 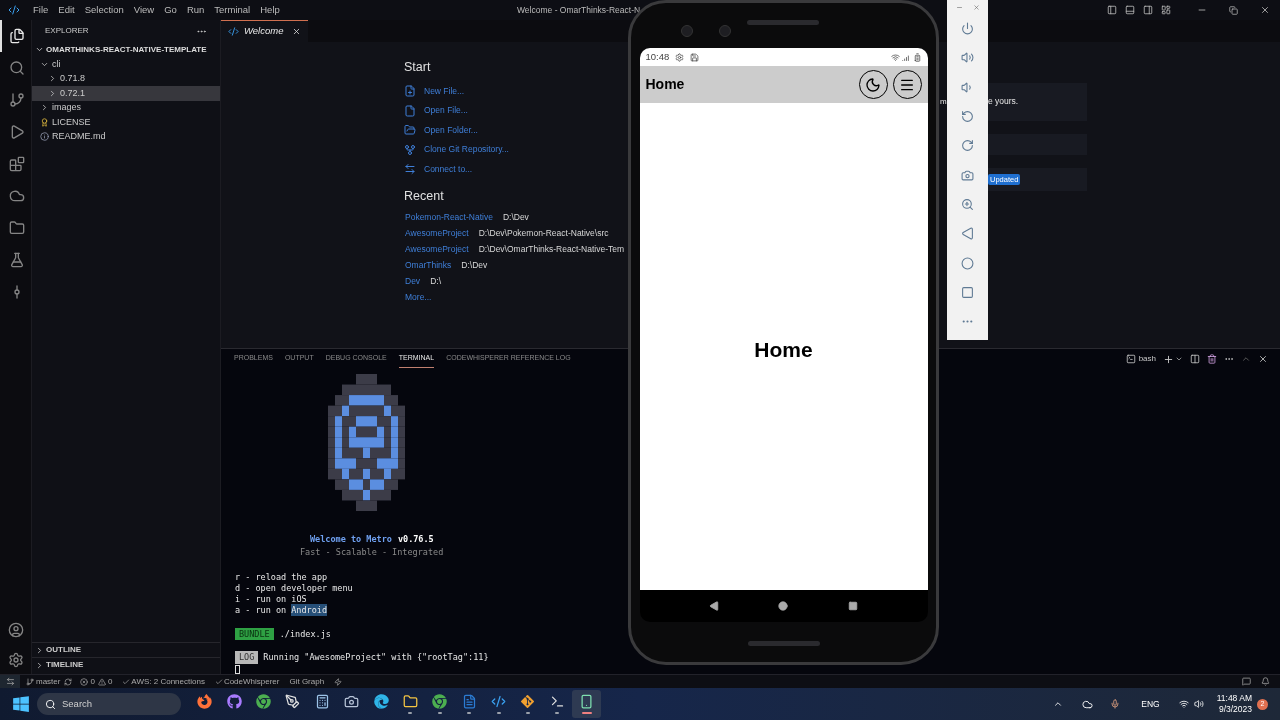 I want to click on volume-up-icon, so click(x=967, y=58).